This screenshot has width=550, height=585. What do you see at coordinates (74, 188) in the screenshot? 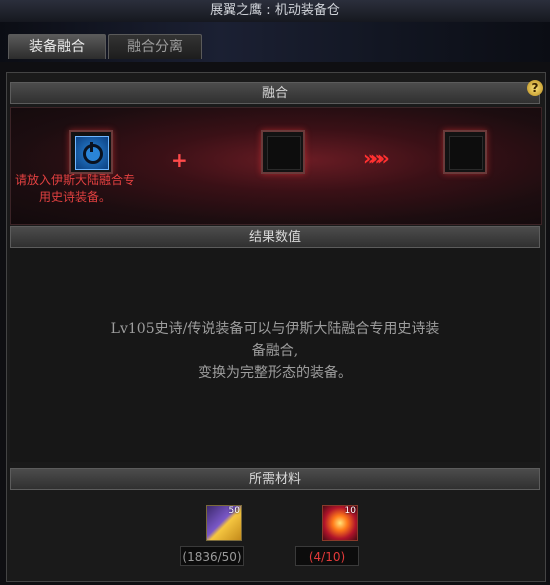
I see `slot-warning-text: 请放入伊斯大陆融合专 用史诗装备。` at bounding box center [74, 188].